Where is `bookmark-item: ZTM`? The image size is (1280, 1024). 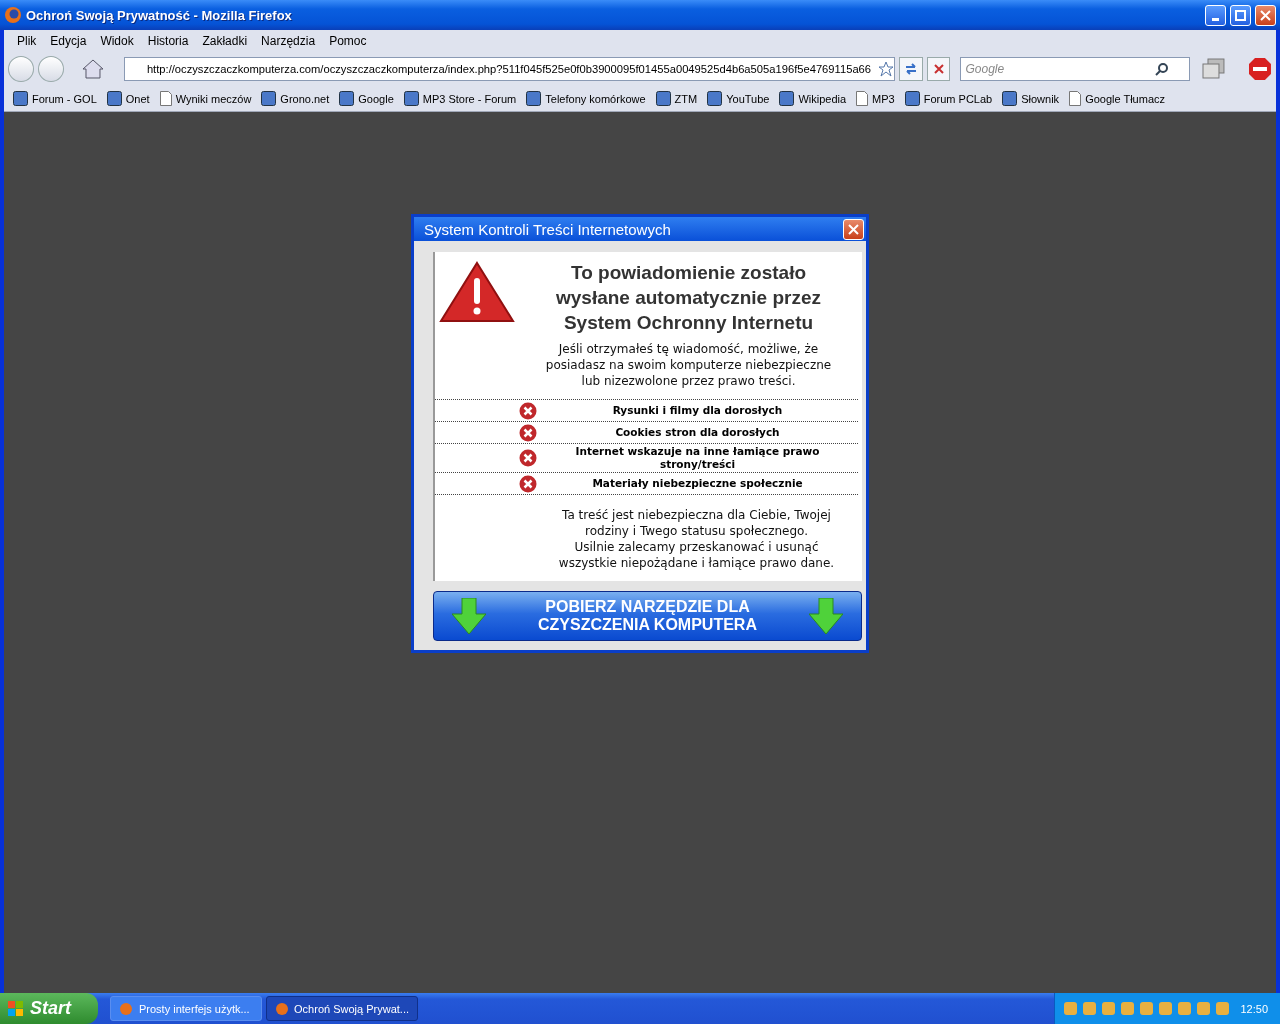
bookmark-item: ZTM is located at coordinates (676, 98).